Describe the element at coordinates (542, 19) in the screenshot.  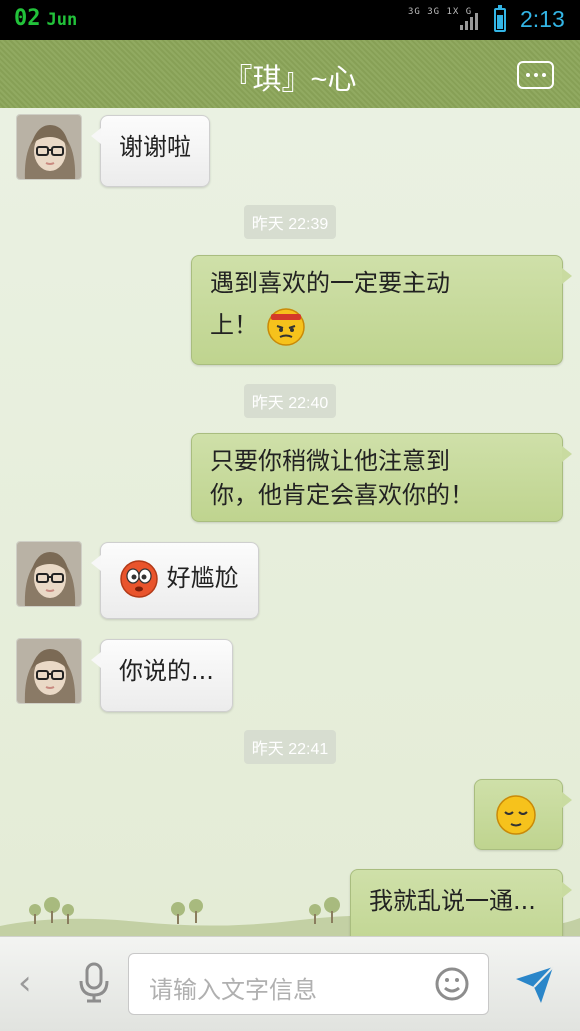
I see `status-time: 2:13` at that location.